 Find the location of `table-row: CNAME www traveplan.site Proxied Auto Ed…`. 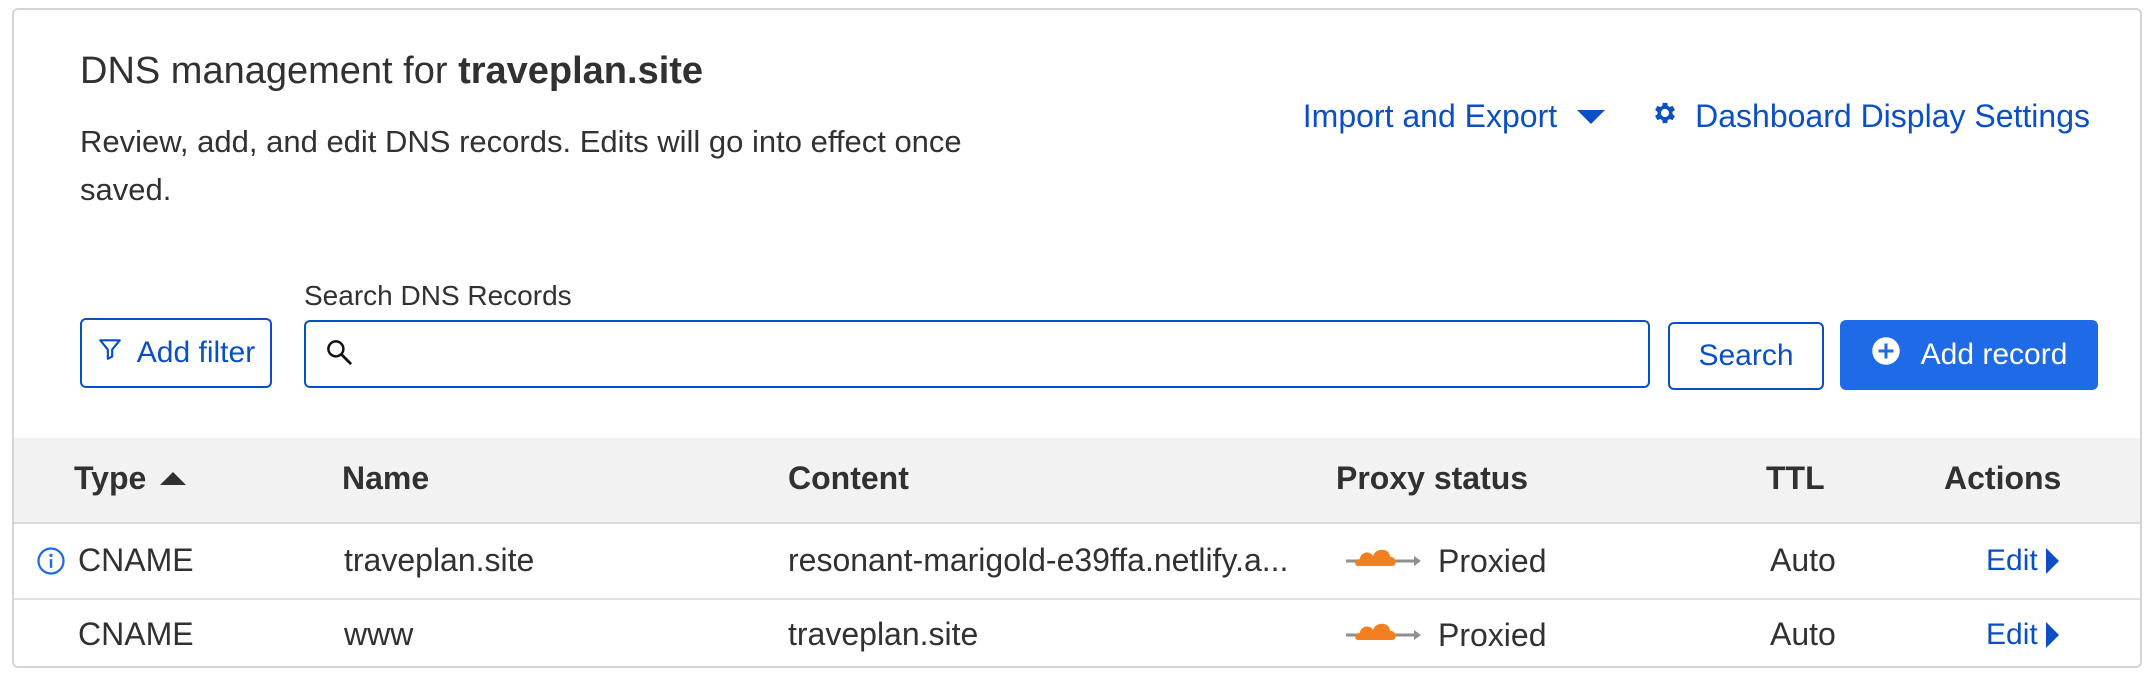

table-row: CNAME www traveplan.site Proxied Auto Ed… is located at coordinates (1077, 632).